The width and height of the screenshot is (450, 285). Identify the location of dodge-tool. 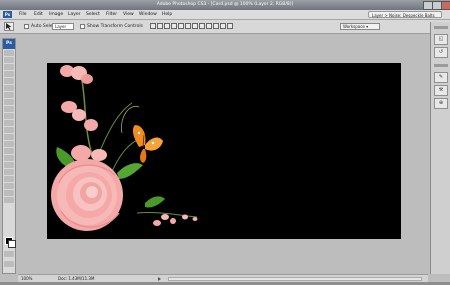
(9, 144).